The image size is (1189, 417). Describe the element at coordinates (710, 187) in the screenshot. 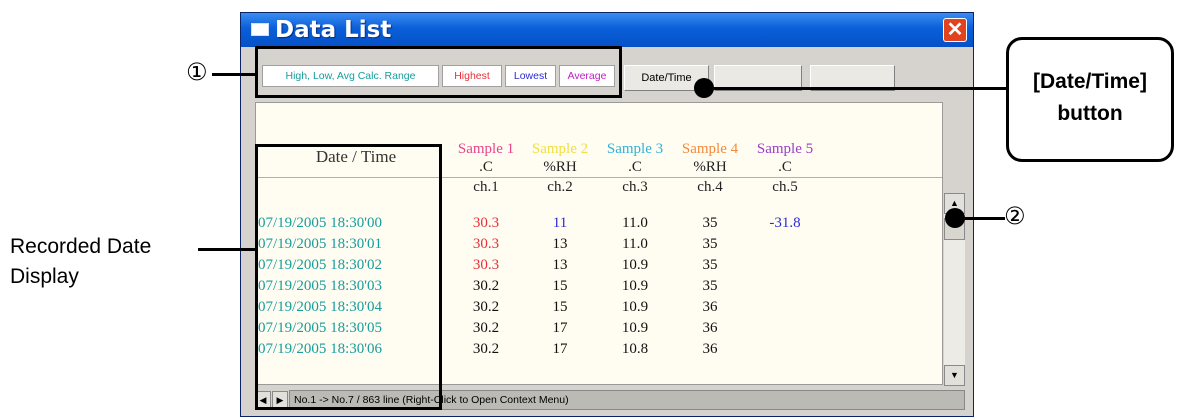

I see `column-channel: ch.4` at that location.